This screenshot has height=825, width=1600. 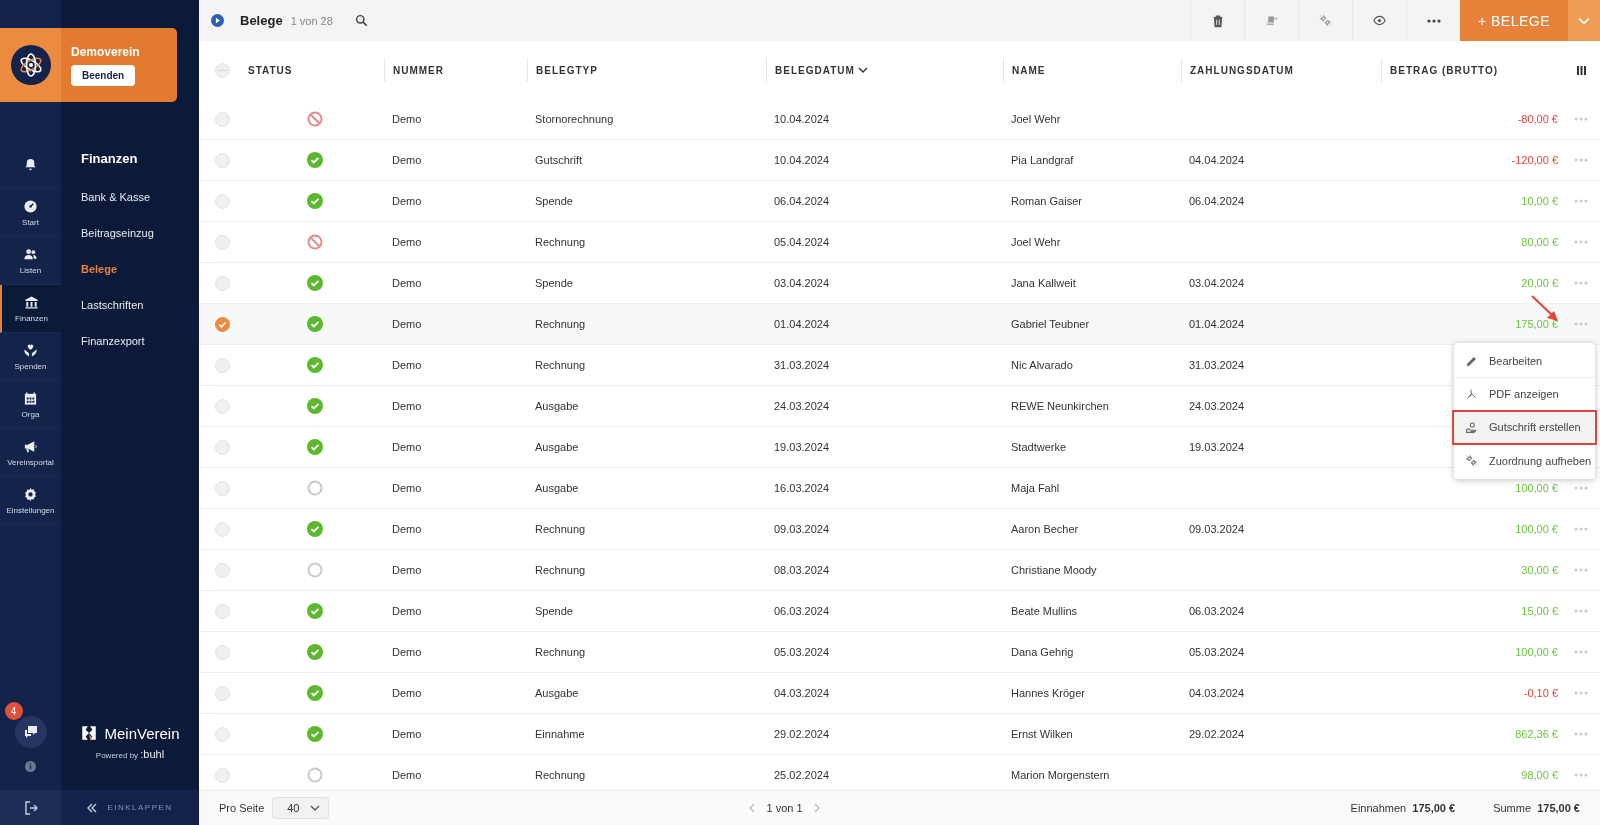 What do you see at coordinates (1537, 119) in the screenshot?
I see `amount-cell: -80,00 €` at bounding box center [1537, 119].